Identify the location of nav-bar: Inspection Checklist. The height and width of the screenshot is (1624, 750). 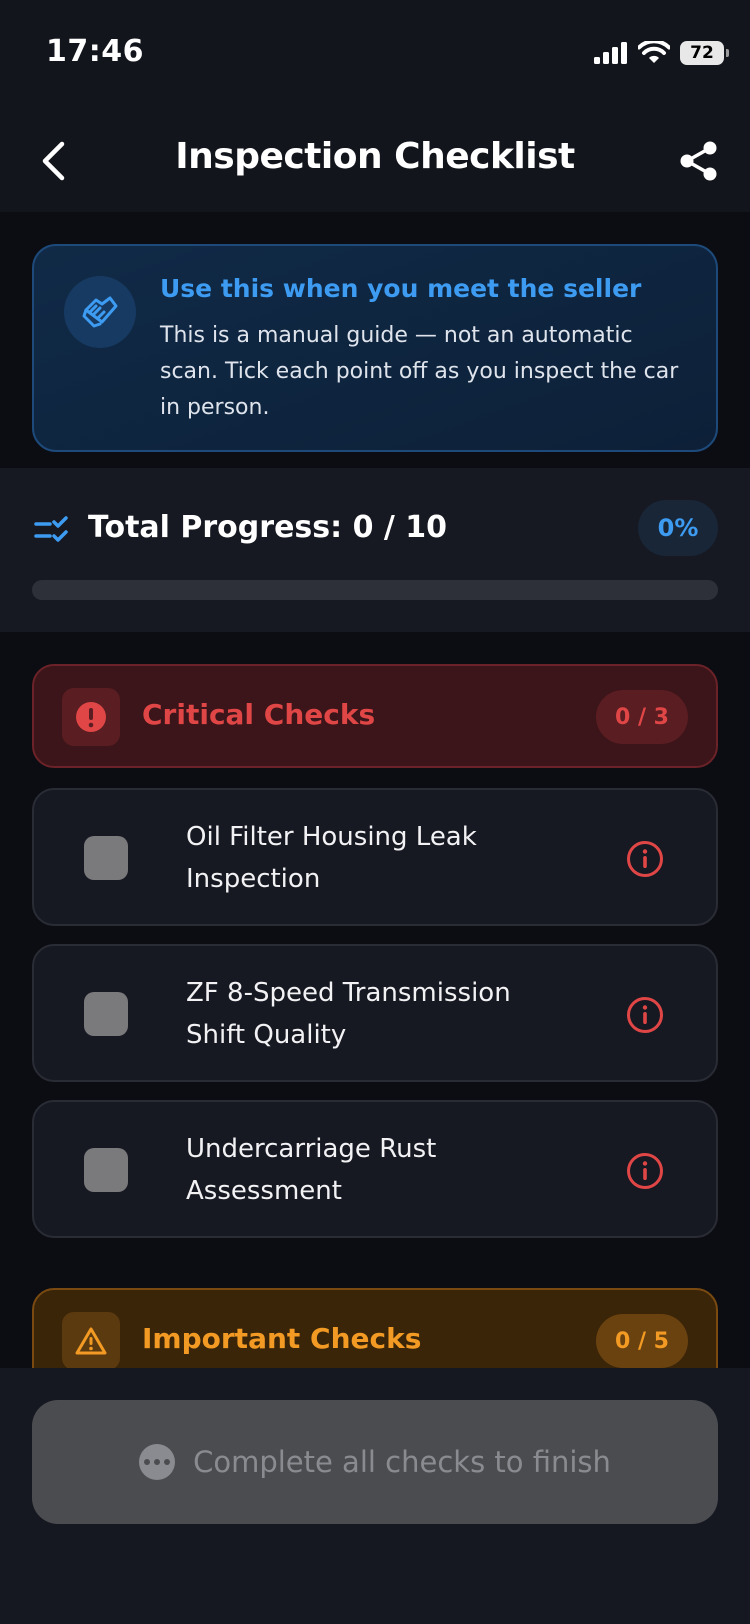
(375, 161).